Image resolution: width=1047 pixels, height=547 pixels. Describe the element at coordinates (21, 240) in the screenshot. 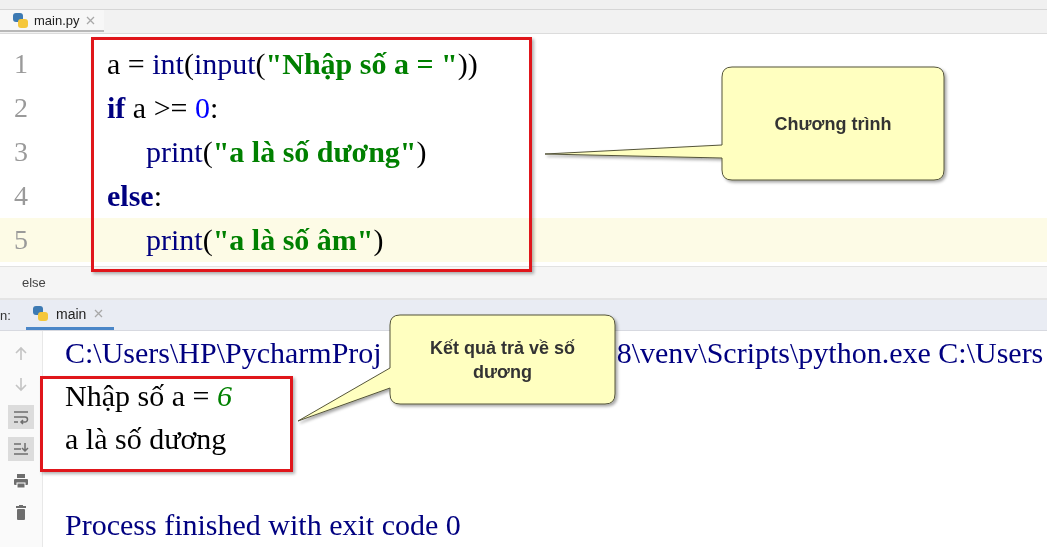

I see `line-number: 5` at that location.